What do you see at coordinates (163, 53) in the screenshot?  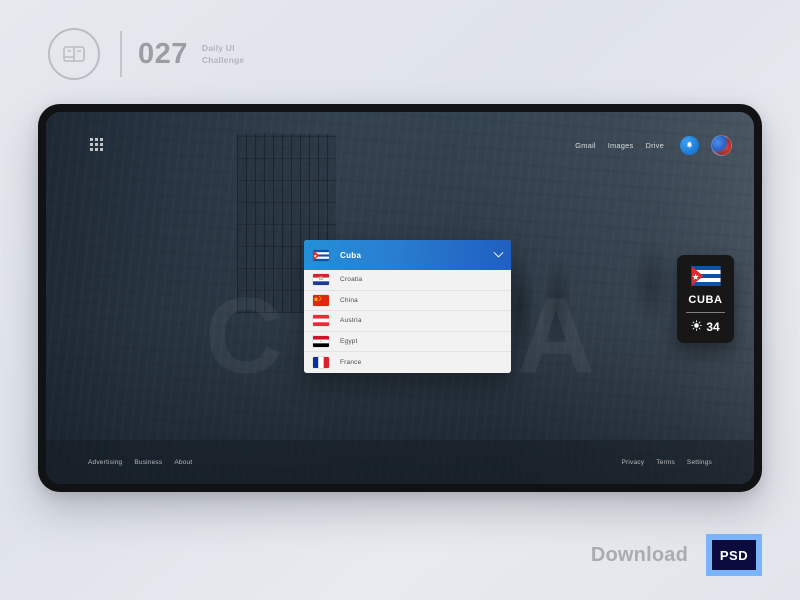 I see `challenge-number: 027` at bounding box center [163, 53].